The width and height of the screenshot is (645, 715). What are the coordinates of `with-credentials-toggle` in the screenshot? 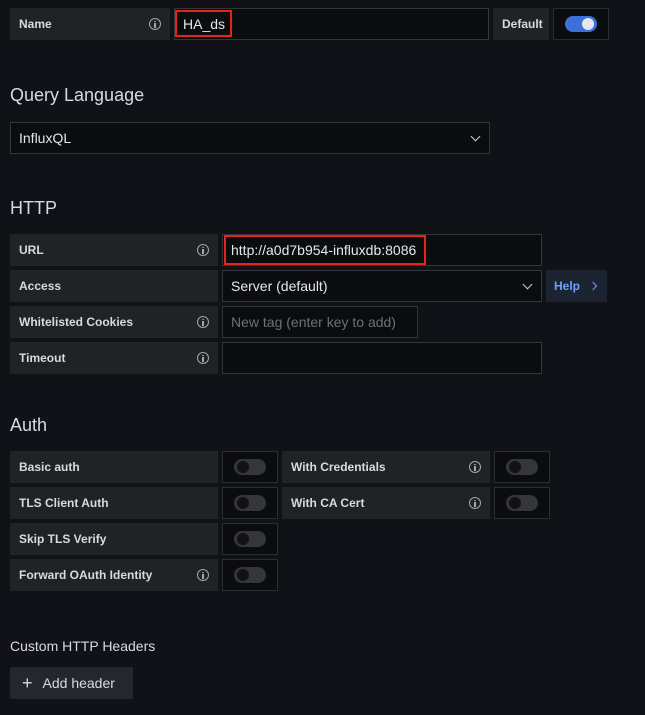 It's located at (522, 467).